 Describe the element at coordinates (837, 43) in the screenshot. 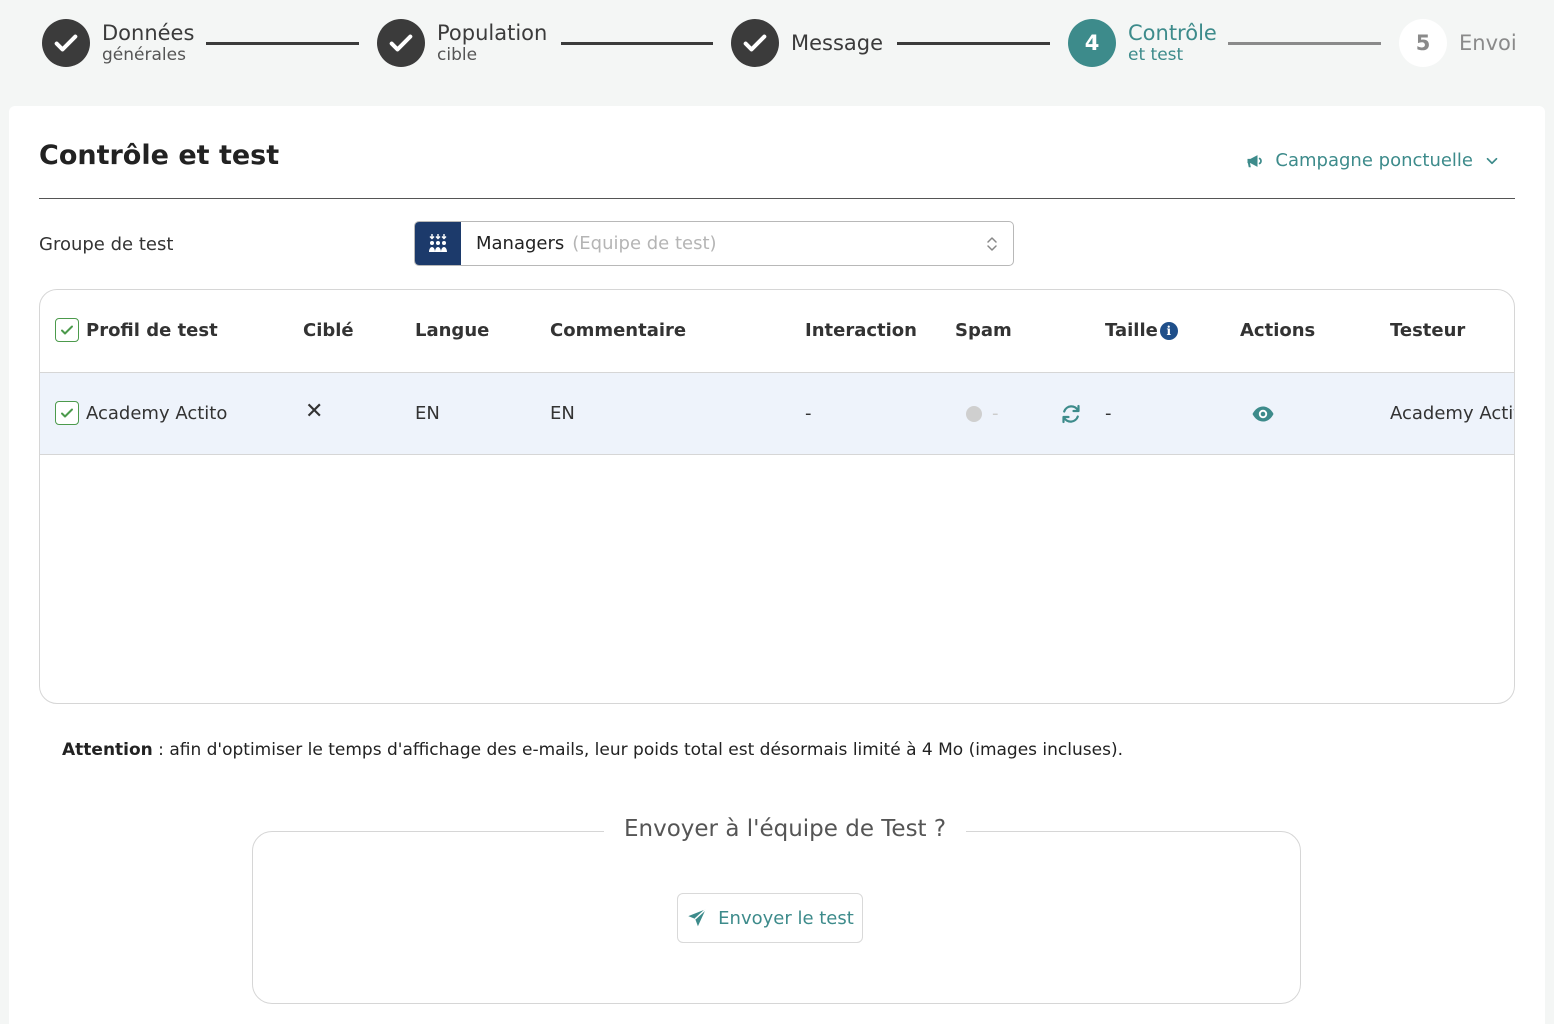

I see `step-3-label: Message` at that location.